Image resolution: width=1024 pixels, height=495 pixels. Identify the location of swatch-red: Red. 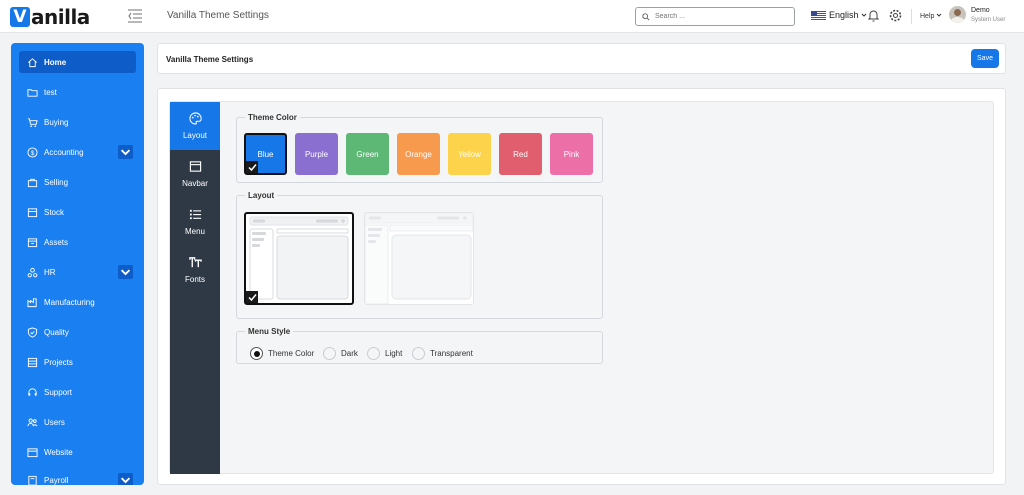
(520, 154).